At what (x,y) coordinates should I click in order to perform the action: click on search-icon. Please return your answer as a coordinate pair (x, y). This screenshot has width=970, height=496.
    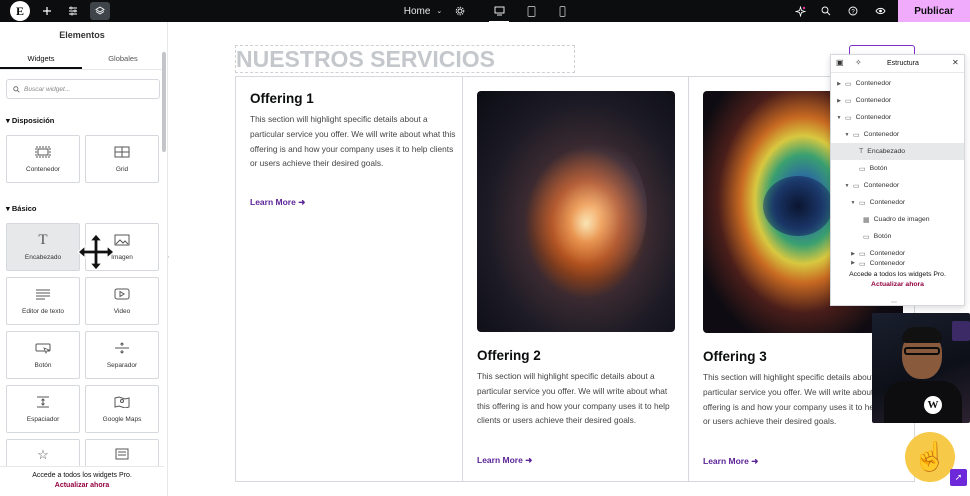
    Looking at the image, I should click on (826, 11).